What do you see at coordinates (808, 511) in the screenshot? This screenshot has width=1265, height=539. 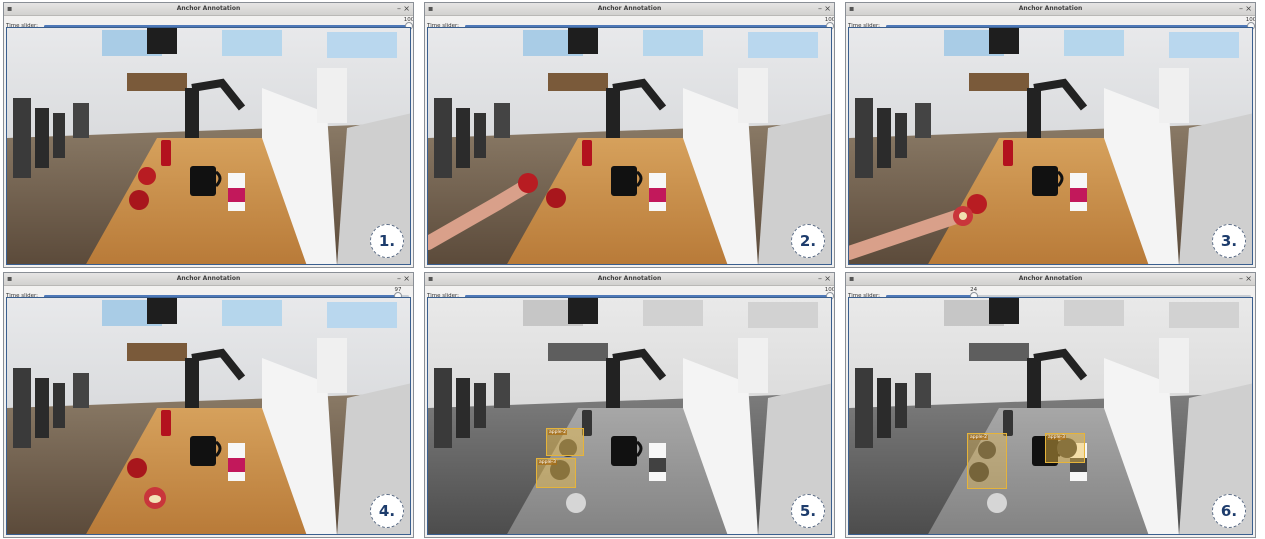 I see `step-badge: 5.` at bounding box center [808, 511].